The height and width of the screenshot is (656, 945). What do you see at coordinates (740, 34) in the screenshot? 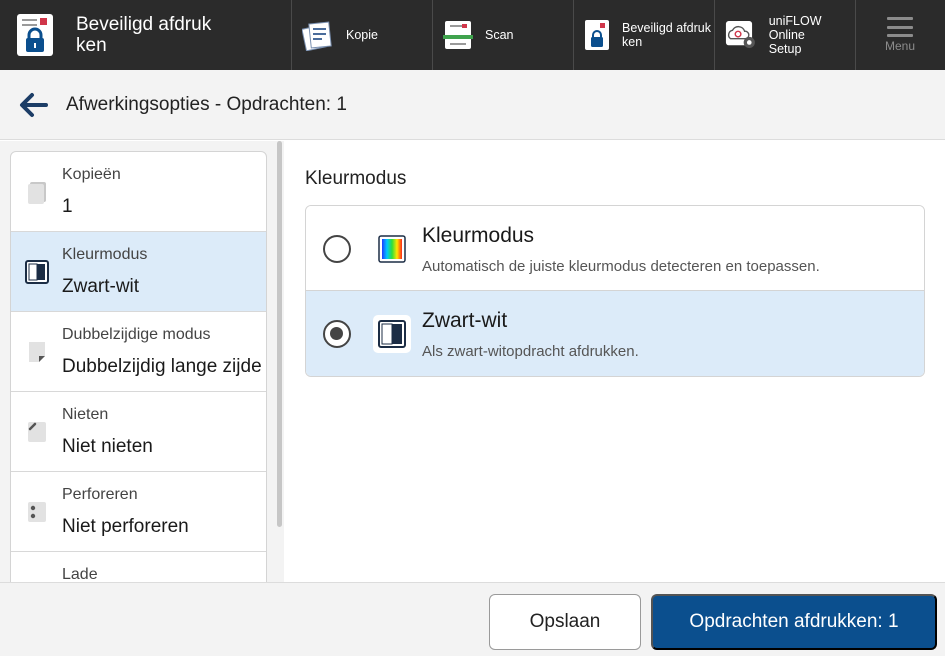
I see `cloud-settings-icon` at bounding box center [740, 34].